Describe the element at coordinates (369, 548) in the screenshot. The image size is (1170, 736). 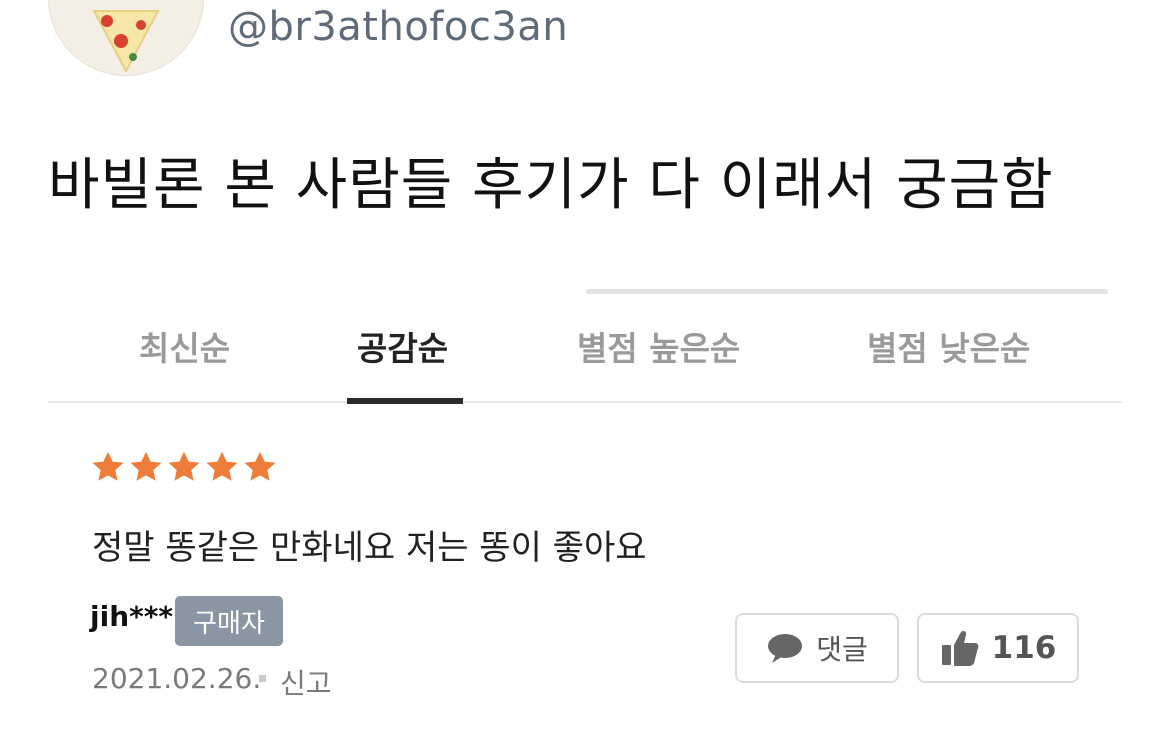
I see `review-text: 정말 똥같은 만화네요 저는 똥이 좋아요` at that location.